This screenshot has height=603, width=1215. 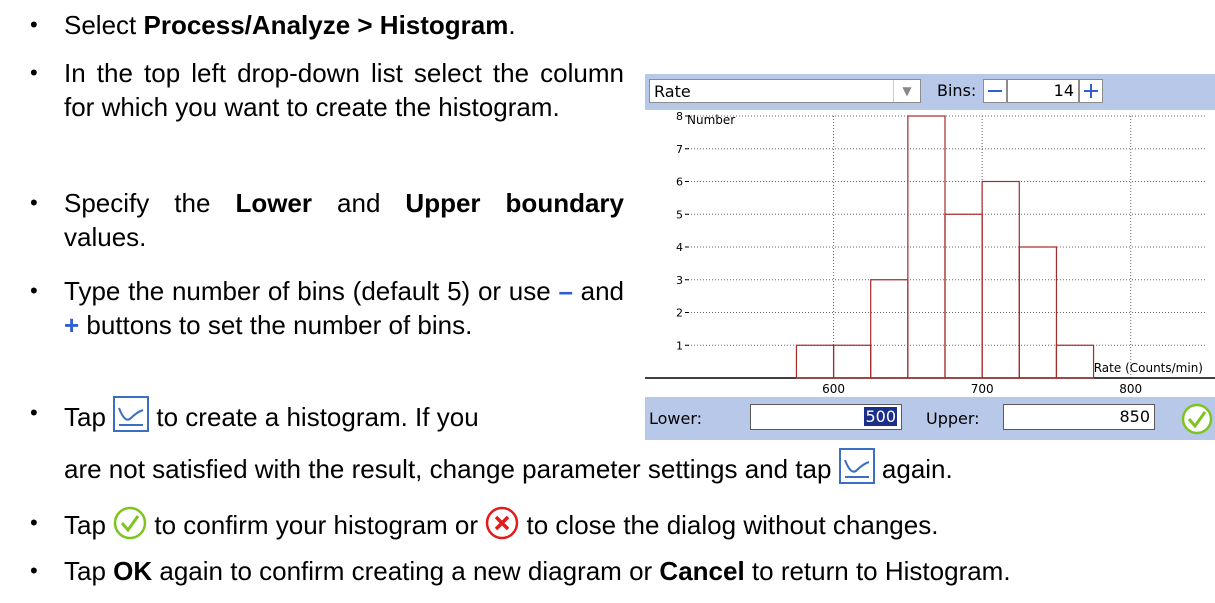 What do you see at coordinates (1091, 91) in the screenshot?
I see `bins-increment-button` at bounding box center [1091, 91].